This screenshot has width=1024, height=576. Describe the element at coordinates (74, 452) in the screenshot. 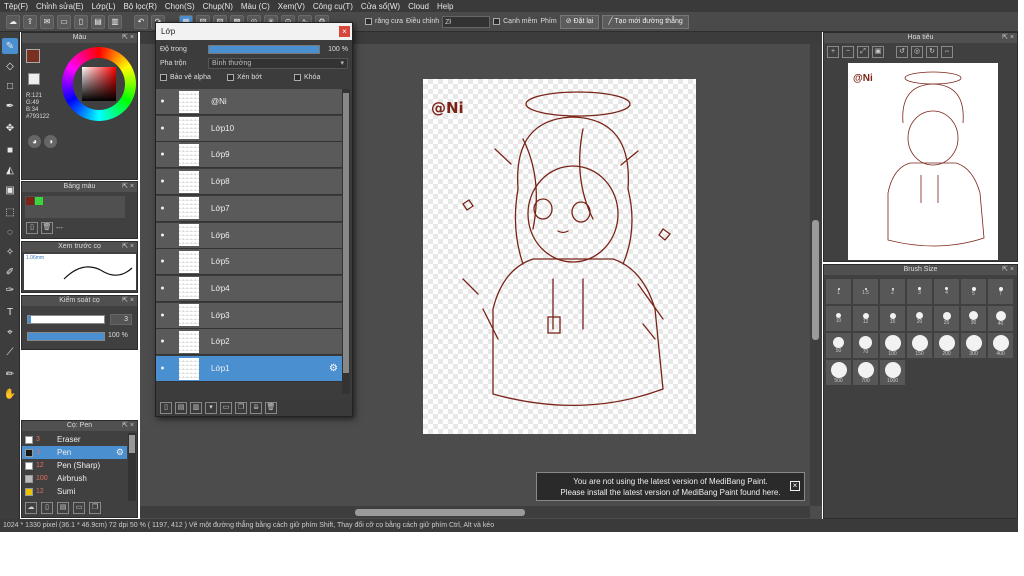

I see `brush-item: 3 Pen ⚙` at that location.